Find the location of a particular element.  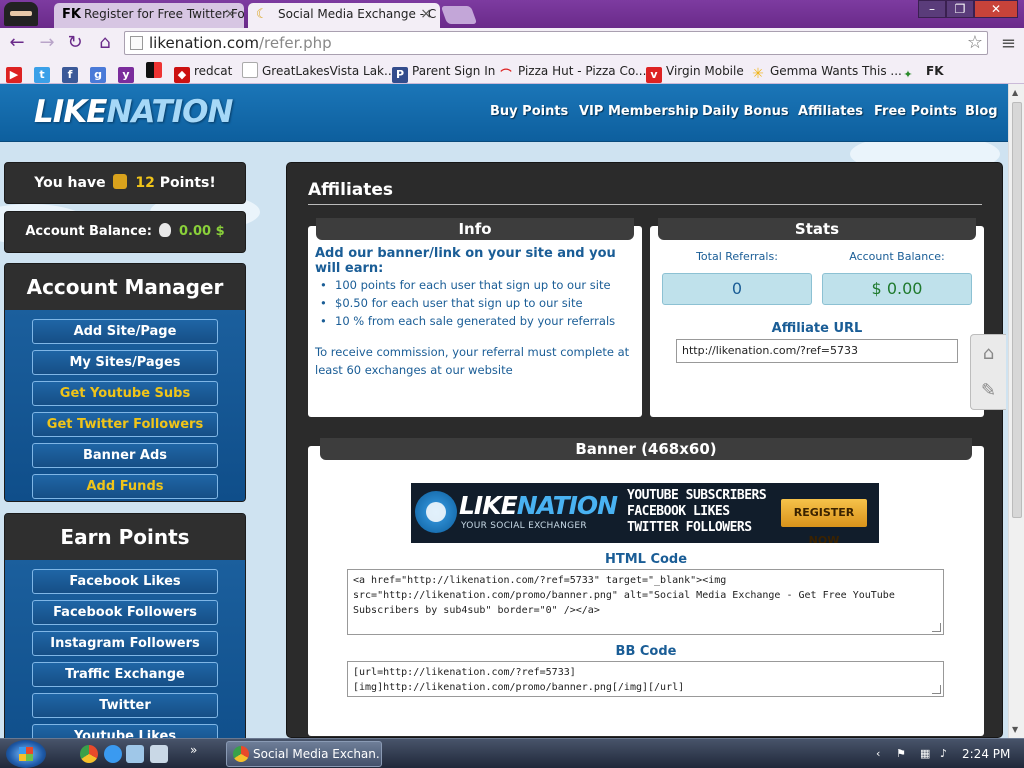

tab-label: Register for Free Twitter Fo is located at coordinates (164, 14).